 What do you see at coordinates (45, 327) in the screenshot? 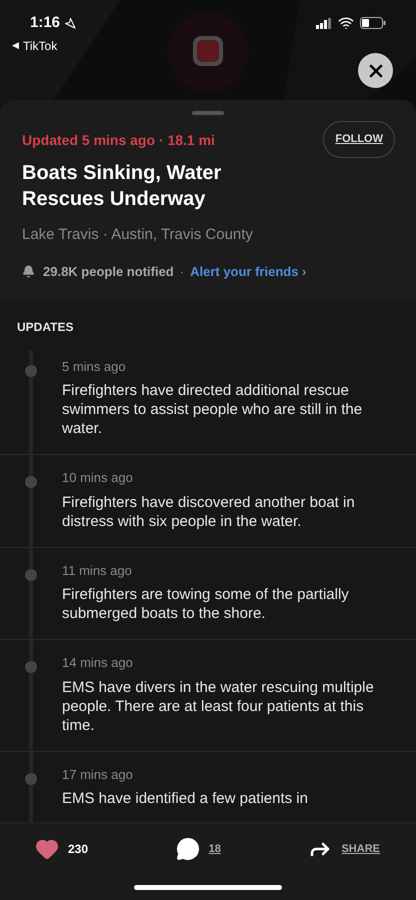
I see `updates-heading: UPDATES` at bounding box center [45, 327].